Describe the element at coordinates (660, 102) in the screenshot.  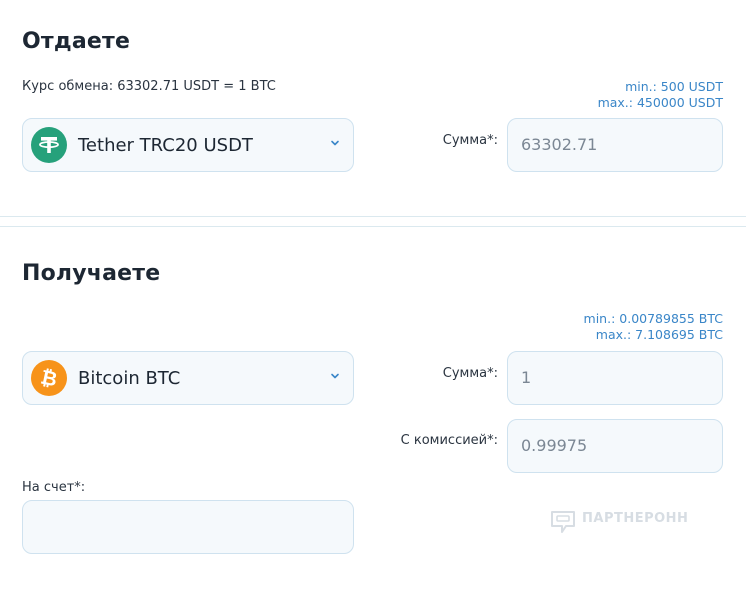
I see `give-max: max.: 450000 USDT` at that location.